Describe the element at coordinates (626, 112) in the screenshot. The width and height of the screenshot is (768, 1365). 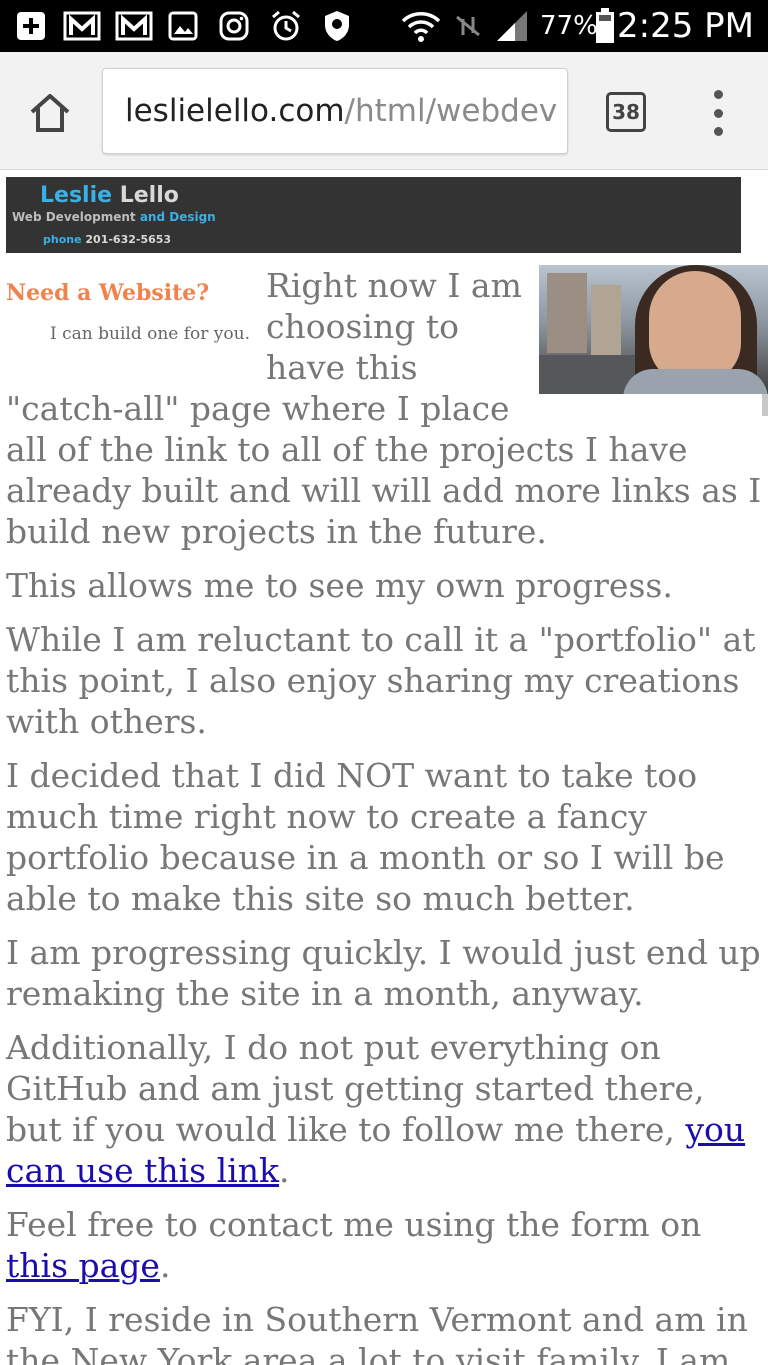
I see `tab-switcher-button: 38` at that location.